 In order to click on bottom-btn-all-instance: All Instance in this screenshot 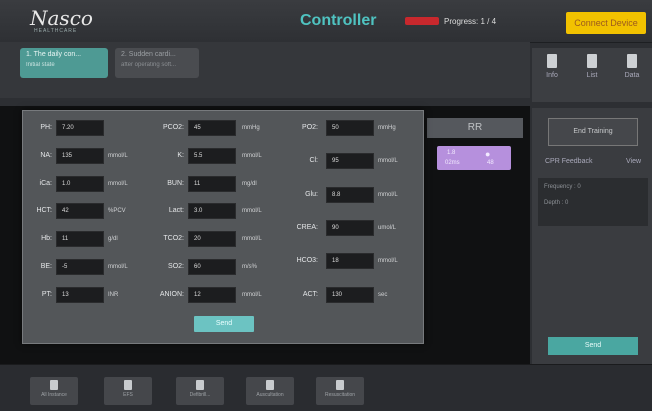, I will do `click(54, 391)`.